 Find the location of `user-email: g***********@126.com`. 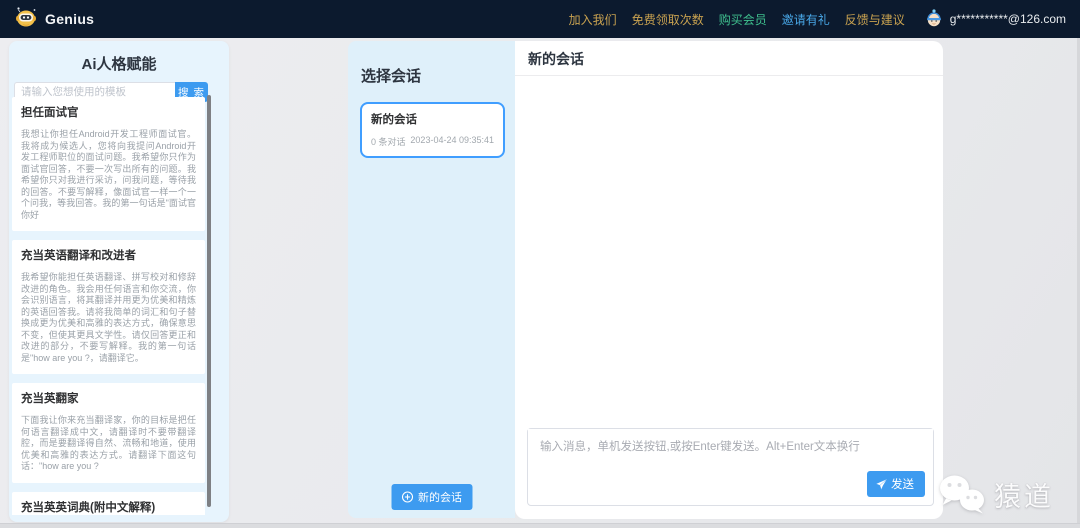

user-email: g***********@126.com is located at coordinates (1007, 19).